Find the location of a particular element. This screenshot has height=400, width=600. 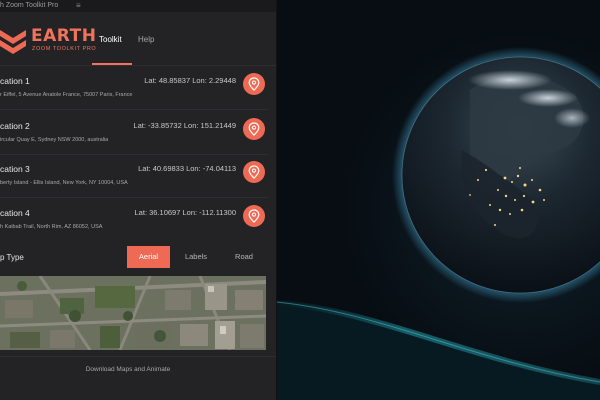

location-coords: Lat: 48.85837 Lon: 2.29448 is located at coordinates (190, 80).